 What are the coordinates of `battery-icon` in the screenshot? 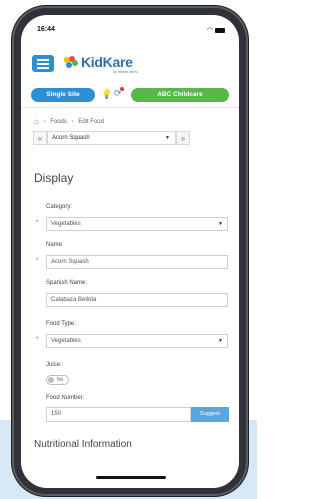 It's located at (220, 30).